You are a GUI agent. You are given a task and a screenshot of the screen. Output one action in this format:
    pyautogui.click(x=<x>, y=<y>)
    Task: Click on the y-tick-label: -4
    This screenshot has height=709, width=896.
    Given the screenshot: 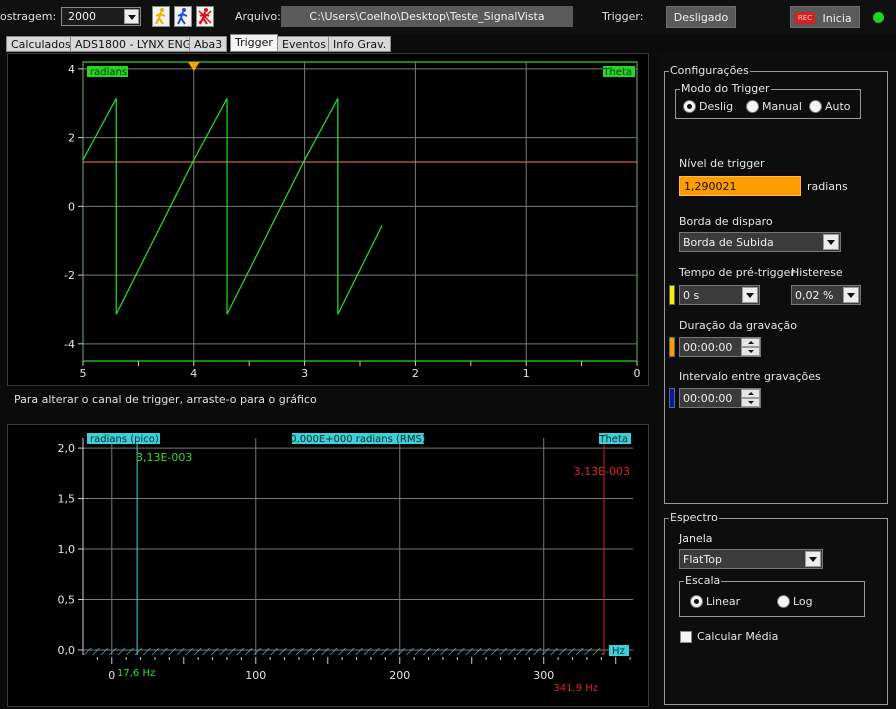 What is the action you would take?
    pyautogui.click(x=69, y=344)
    